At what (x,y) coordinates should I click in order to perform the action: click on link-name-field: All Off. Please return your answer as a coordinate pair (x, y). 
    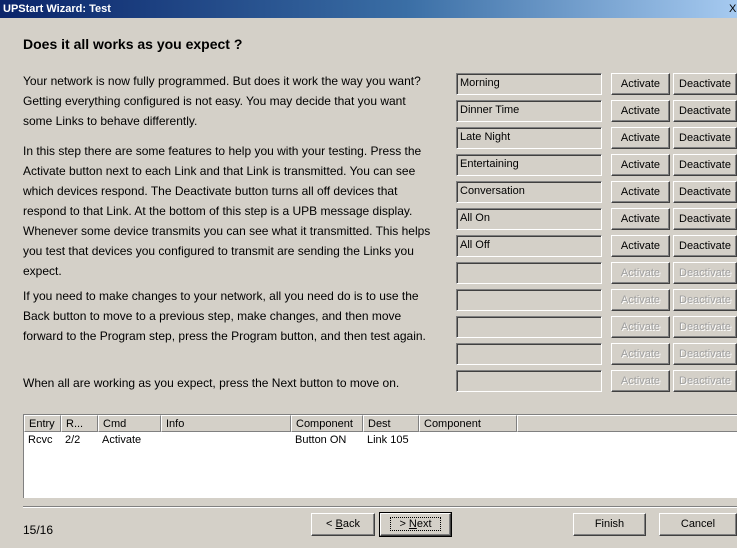
    Looking at the image, I should click on (529, 246).